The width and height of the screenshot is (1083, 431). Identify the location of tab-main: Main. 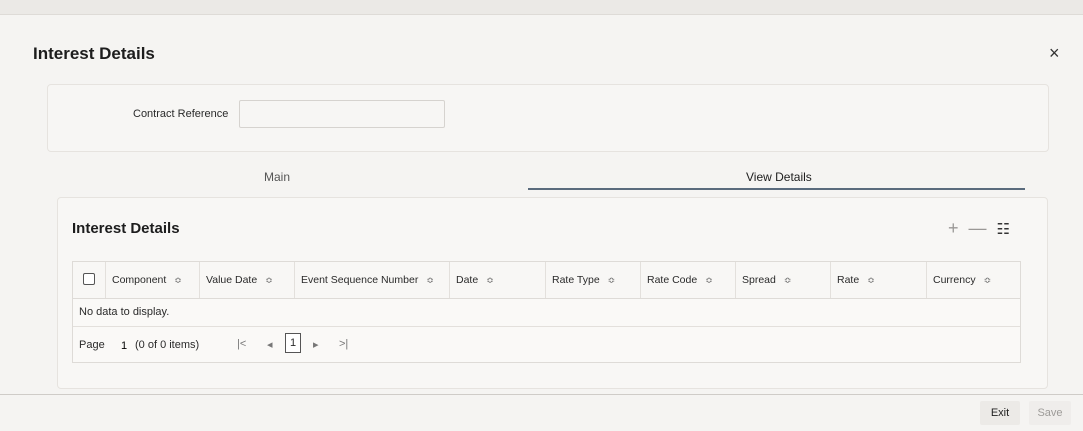
(277, 177).